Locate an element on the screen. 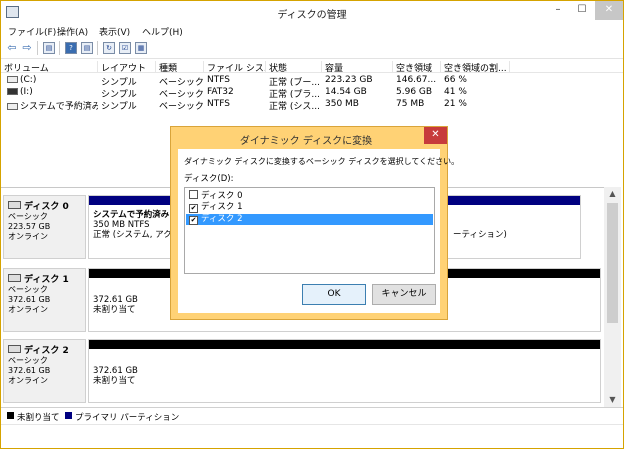 The image size is (624, 449). view-icon: ▤ is located at coordinates (87, 48).